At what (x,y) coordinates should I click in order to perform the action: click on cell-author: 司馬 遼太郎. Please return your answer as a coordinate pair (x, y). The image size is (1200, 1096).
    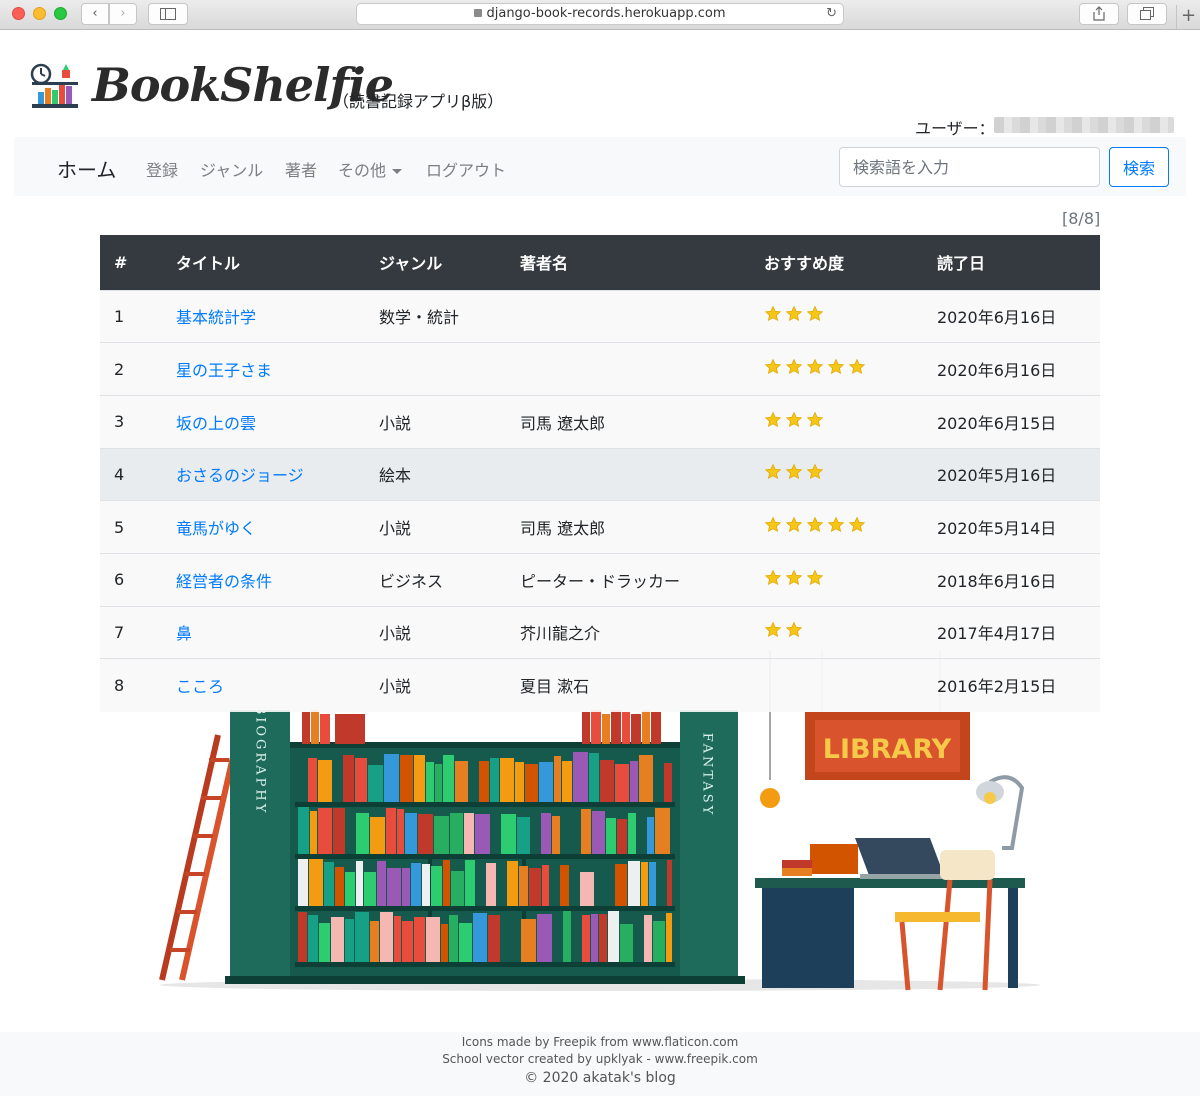
    Looking at the image, I should click on (628, 527).